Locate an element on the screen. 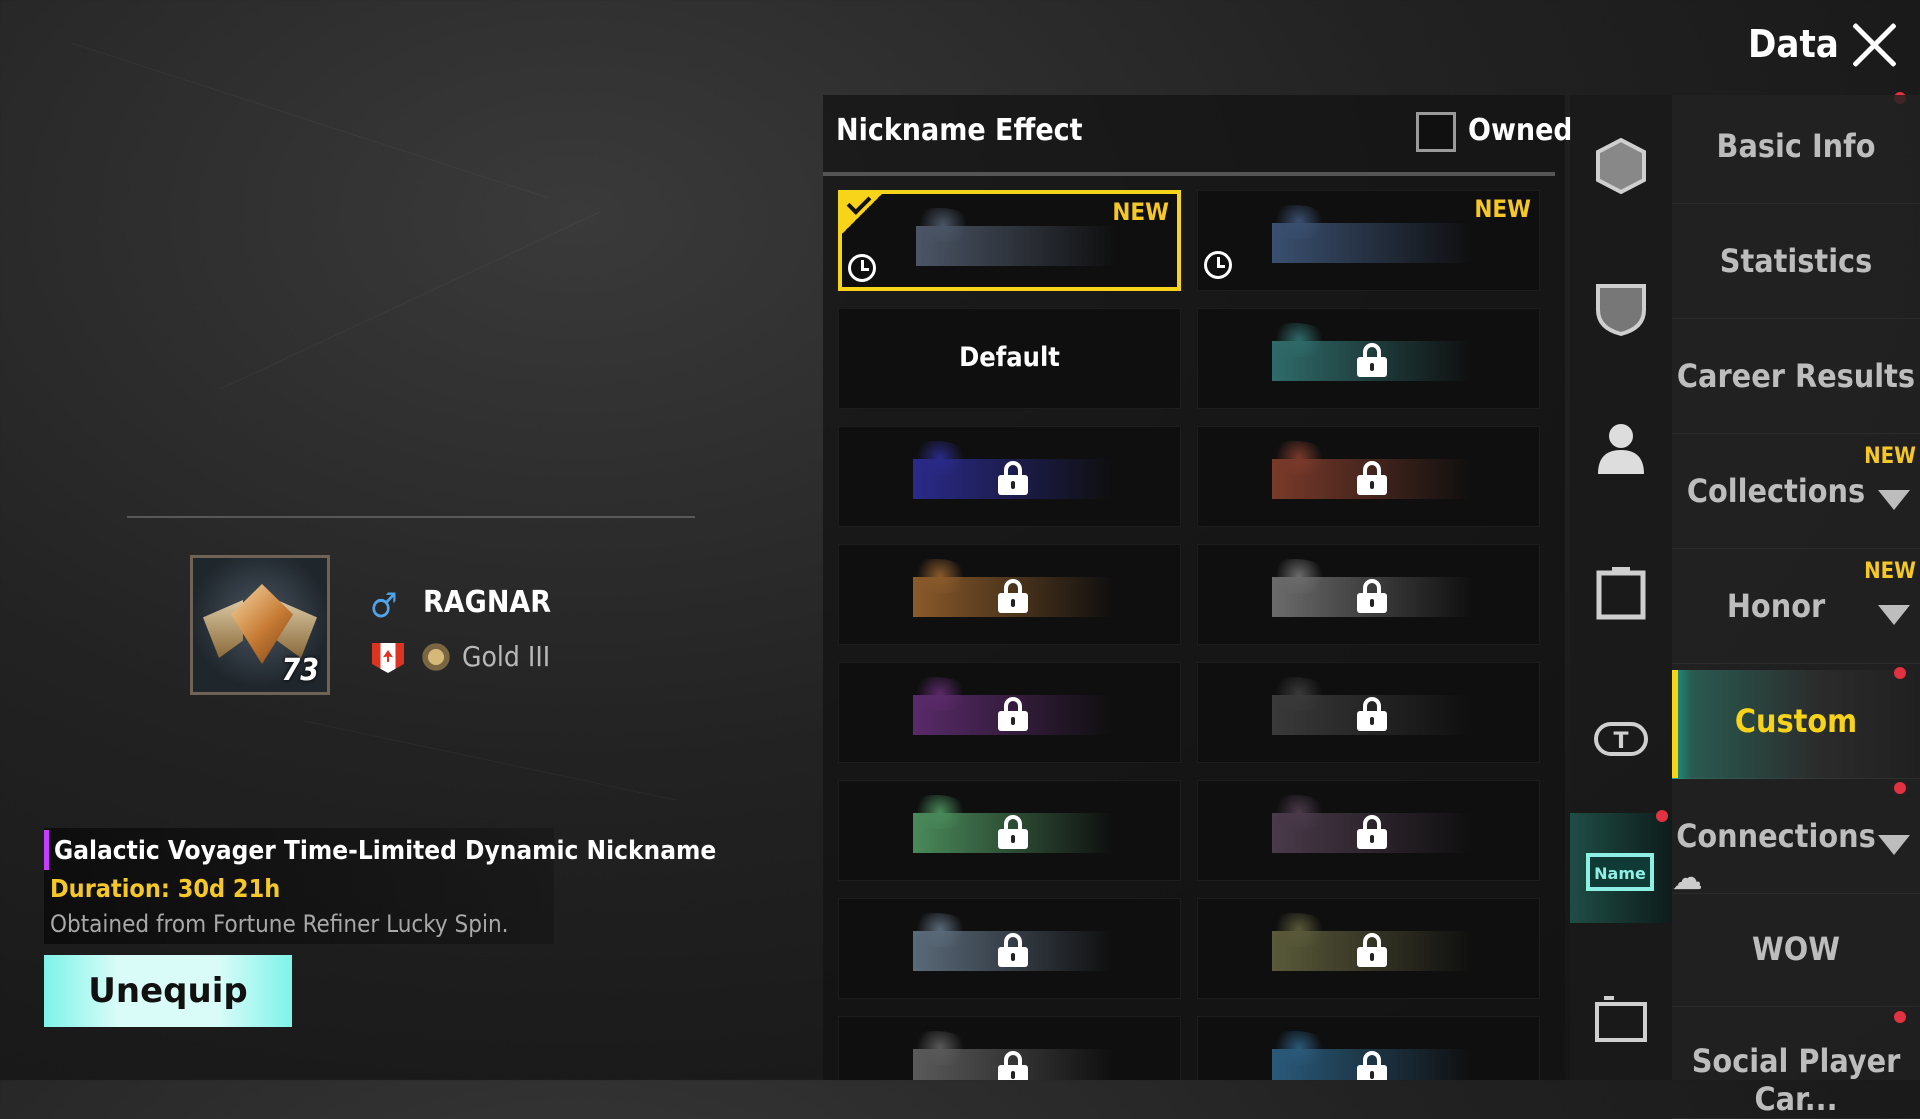 This screenshot has width=1920, height=1119. rarity-bar is located at coordinates (46, 850).